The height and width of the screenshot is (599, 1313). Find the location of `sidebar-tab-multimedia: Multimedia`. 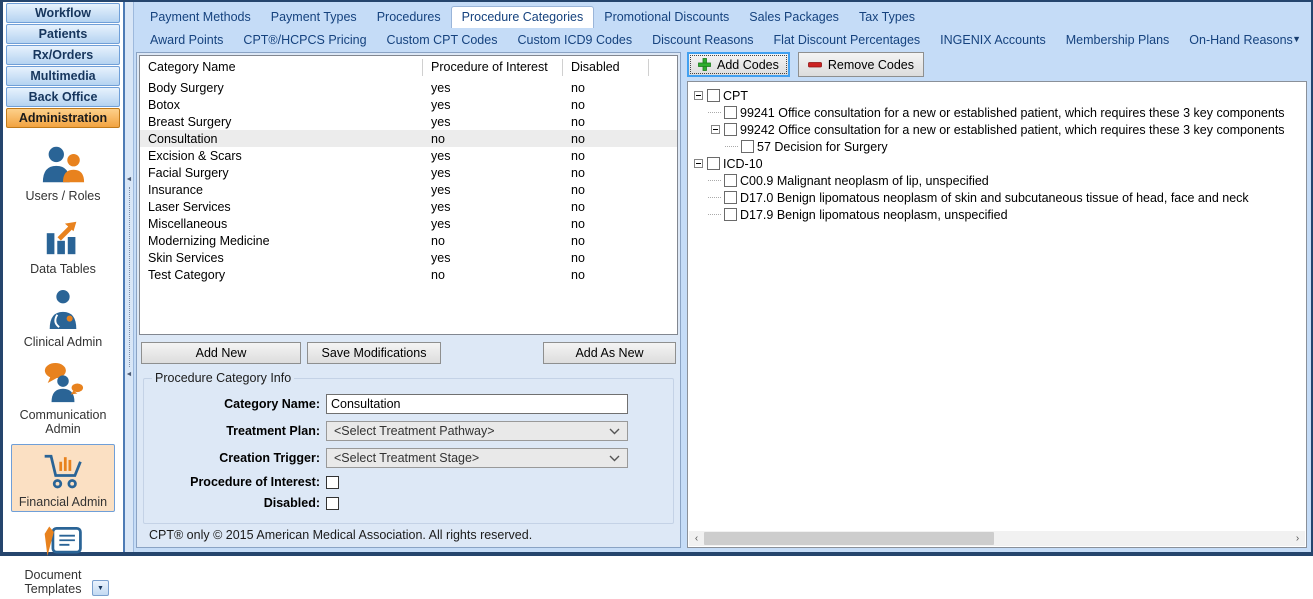

sidebar-tab-multimedia: Multimedia is located at coordinates (63, 76).